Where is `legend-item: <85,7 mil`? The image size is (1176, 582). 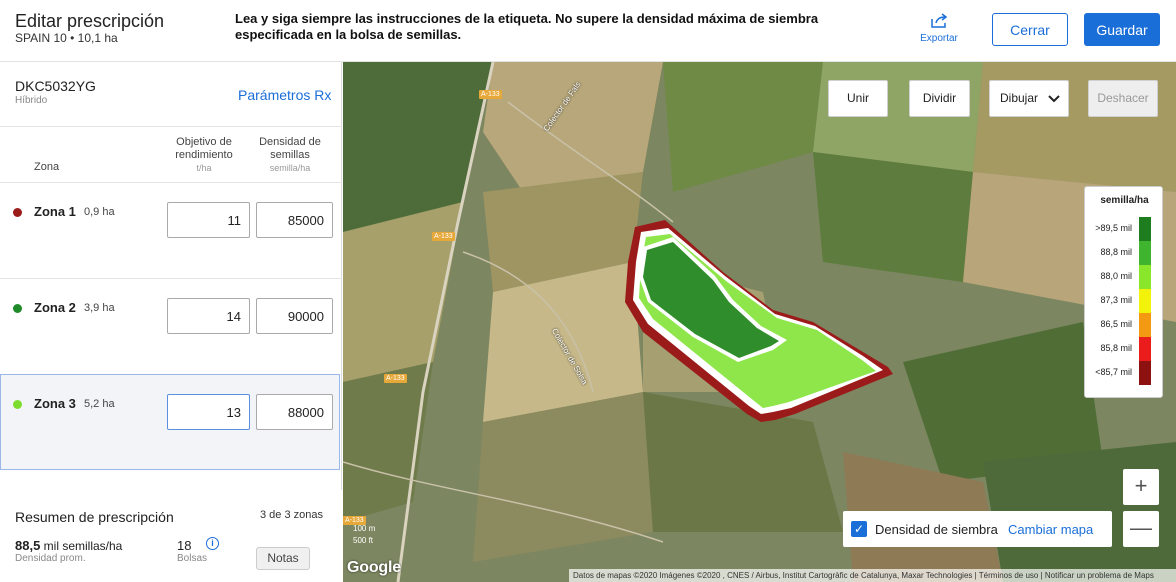 legend-item: <85,7 mil is located at coordinates (1124, 373).